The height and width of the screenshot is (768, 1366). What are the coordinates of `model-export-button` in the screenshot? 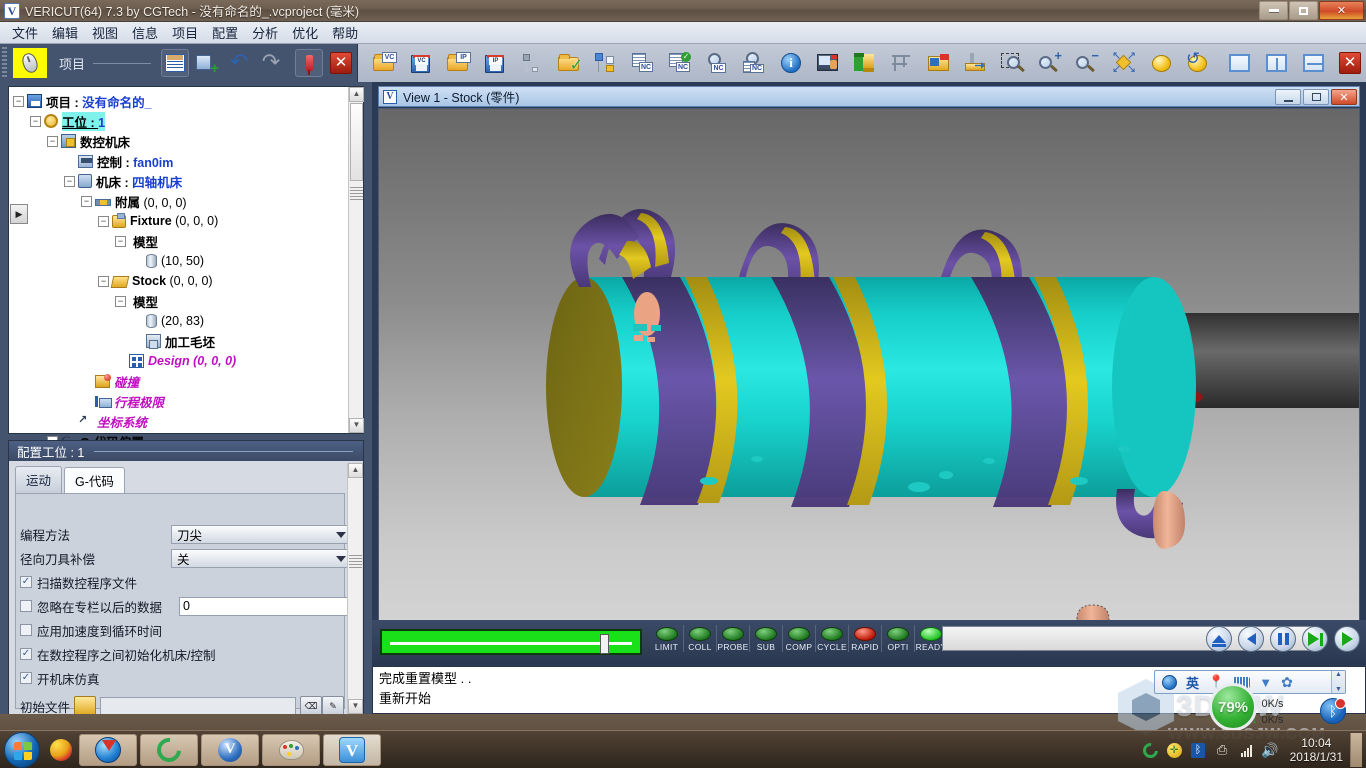 It's located at (606, 63).